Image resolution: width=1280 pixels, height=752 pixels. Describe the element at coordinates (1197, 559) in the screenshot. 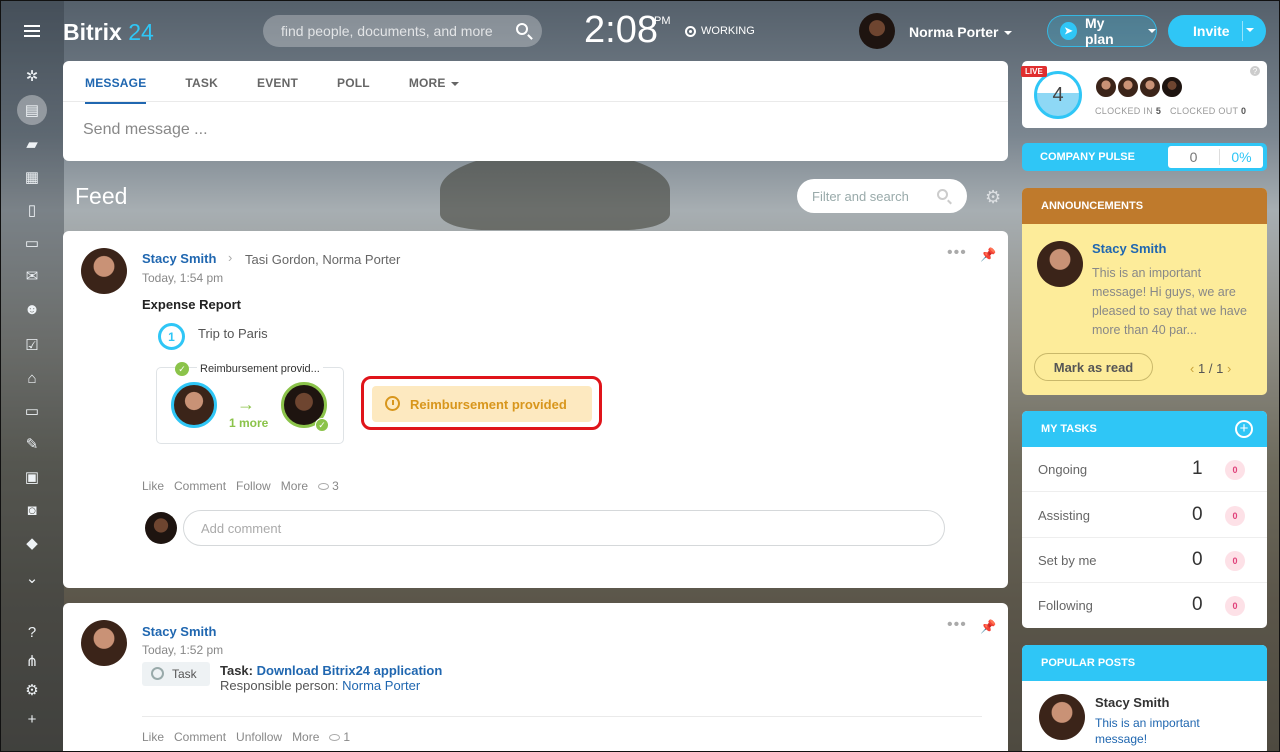

I see `task-row-count: 0` at that location.